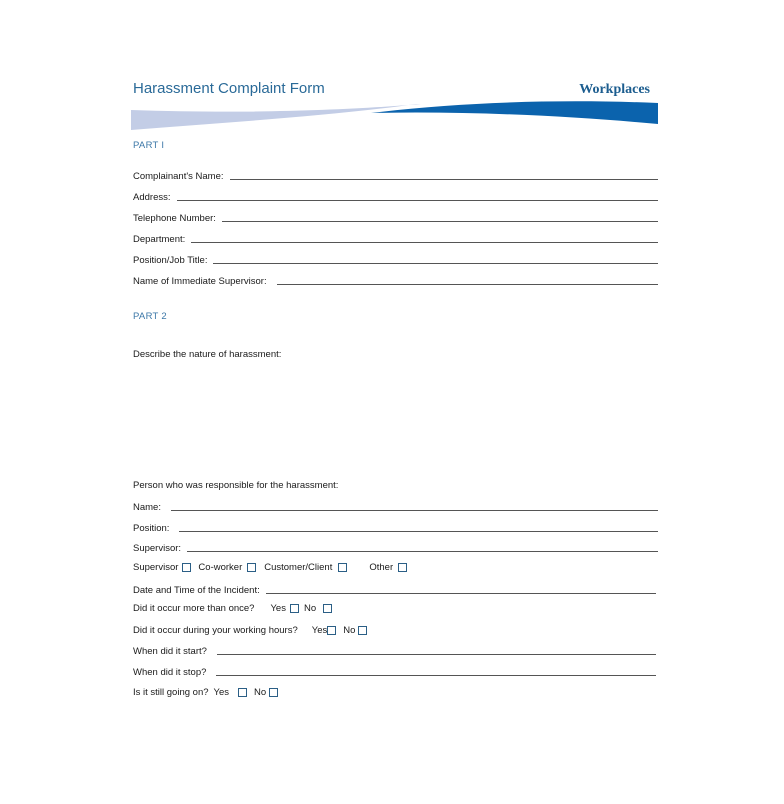 This screenshot has width=784, height=804. Describe the element at coordinates (252, 567) in the screenshot. I see `checkbox-coworker` at that location.